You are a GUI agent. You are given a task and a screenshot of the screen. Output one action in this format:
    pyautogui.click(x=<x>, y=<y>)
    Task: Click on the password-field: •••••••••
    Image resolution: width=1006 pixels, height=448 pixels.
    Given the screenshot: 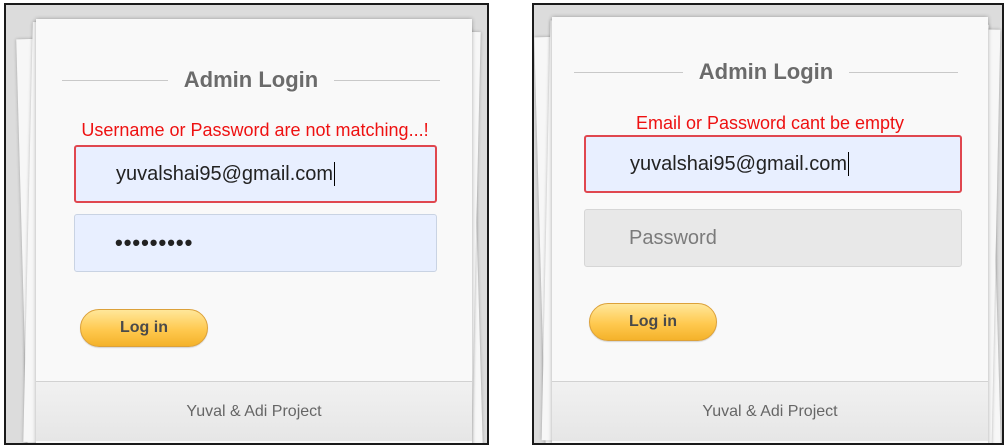 What is the action you would take?
    pyautogui.click(x=255, y=243)
    